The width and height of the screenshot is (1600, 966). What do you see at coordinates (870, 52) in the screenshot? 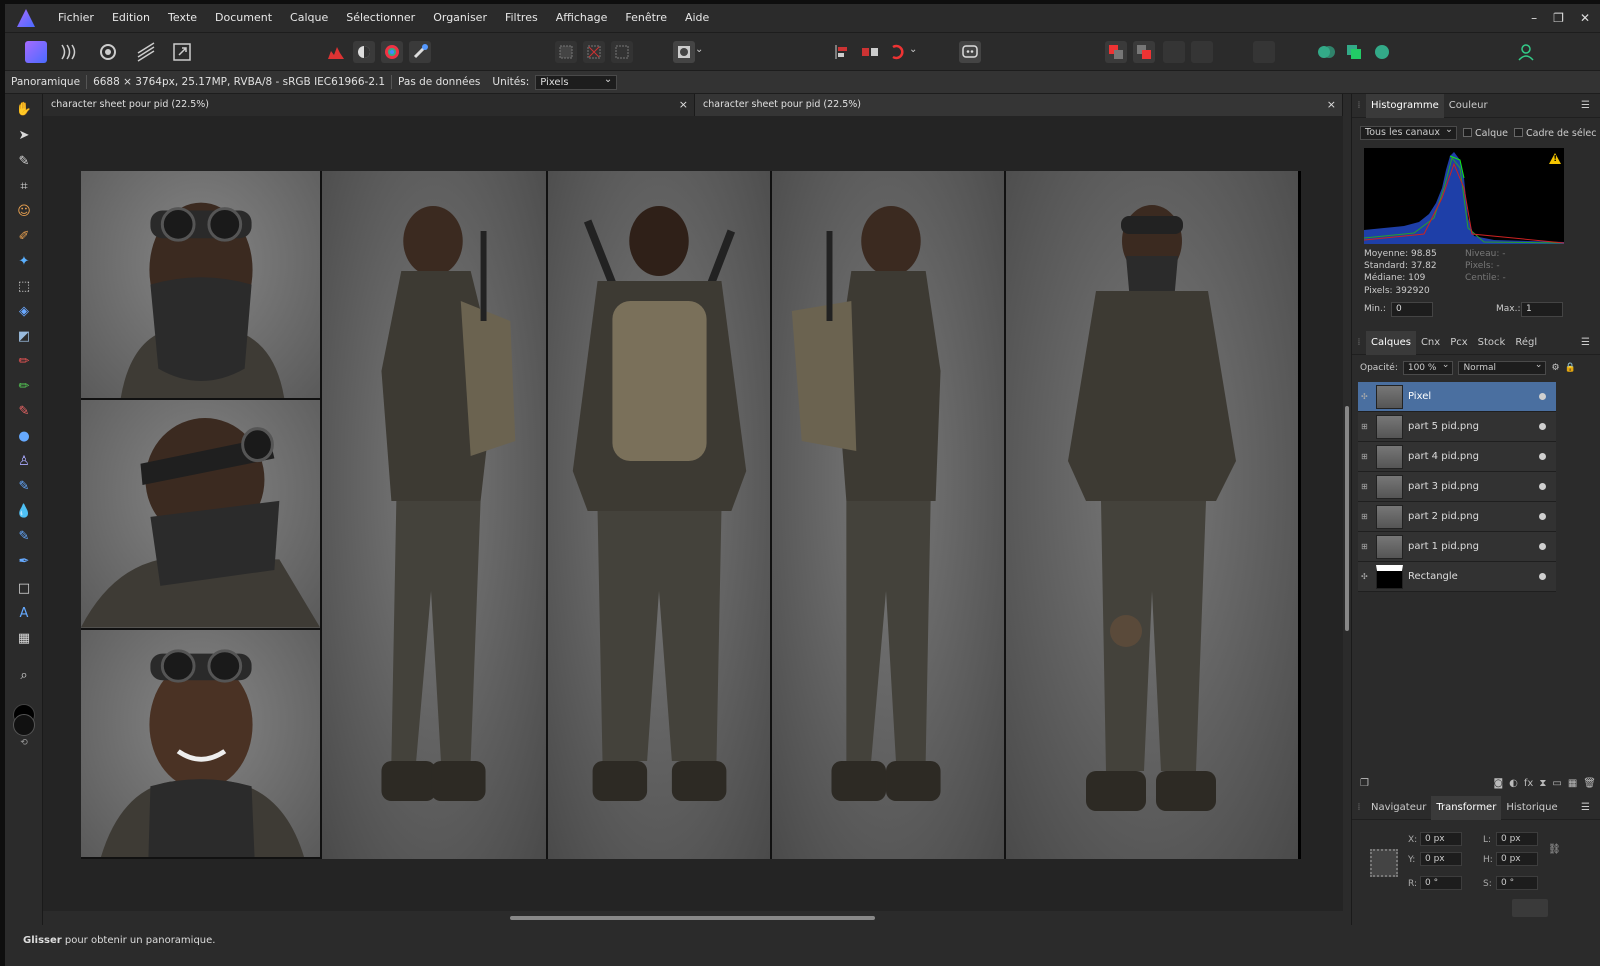
I see `distribute-icon` at bounding box center [870, 52].